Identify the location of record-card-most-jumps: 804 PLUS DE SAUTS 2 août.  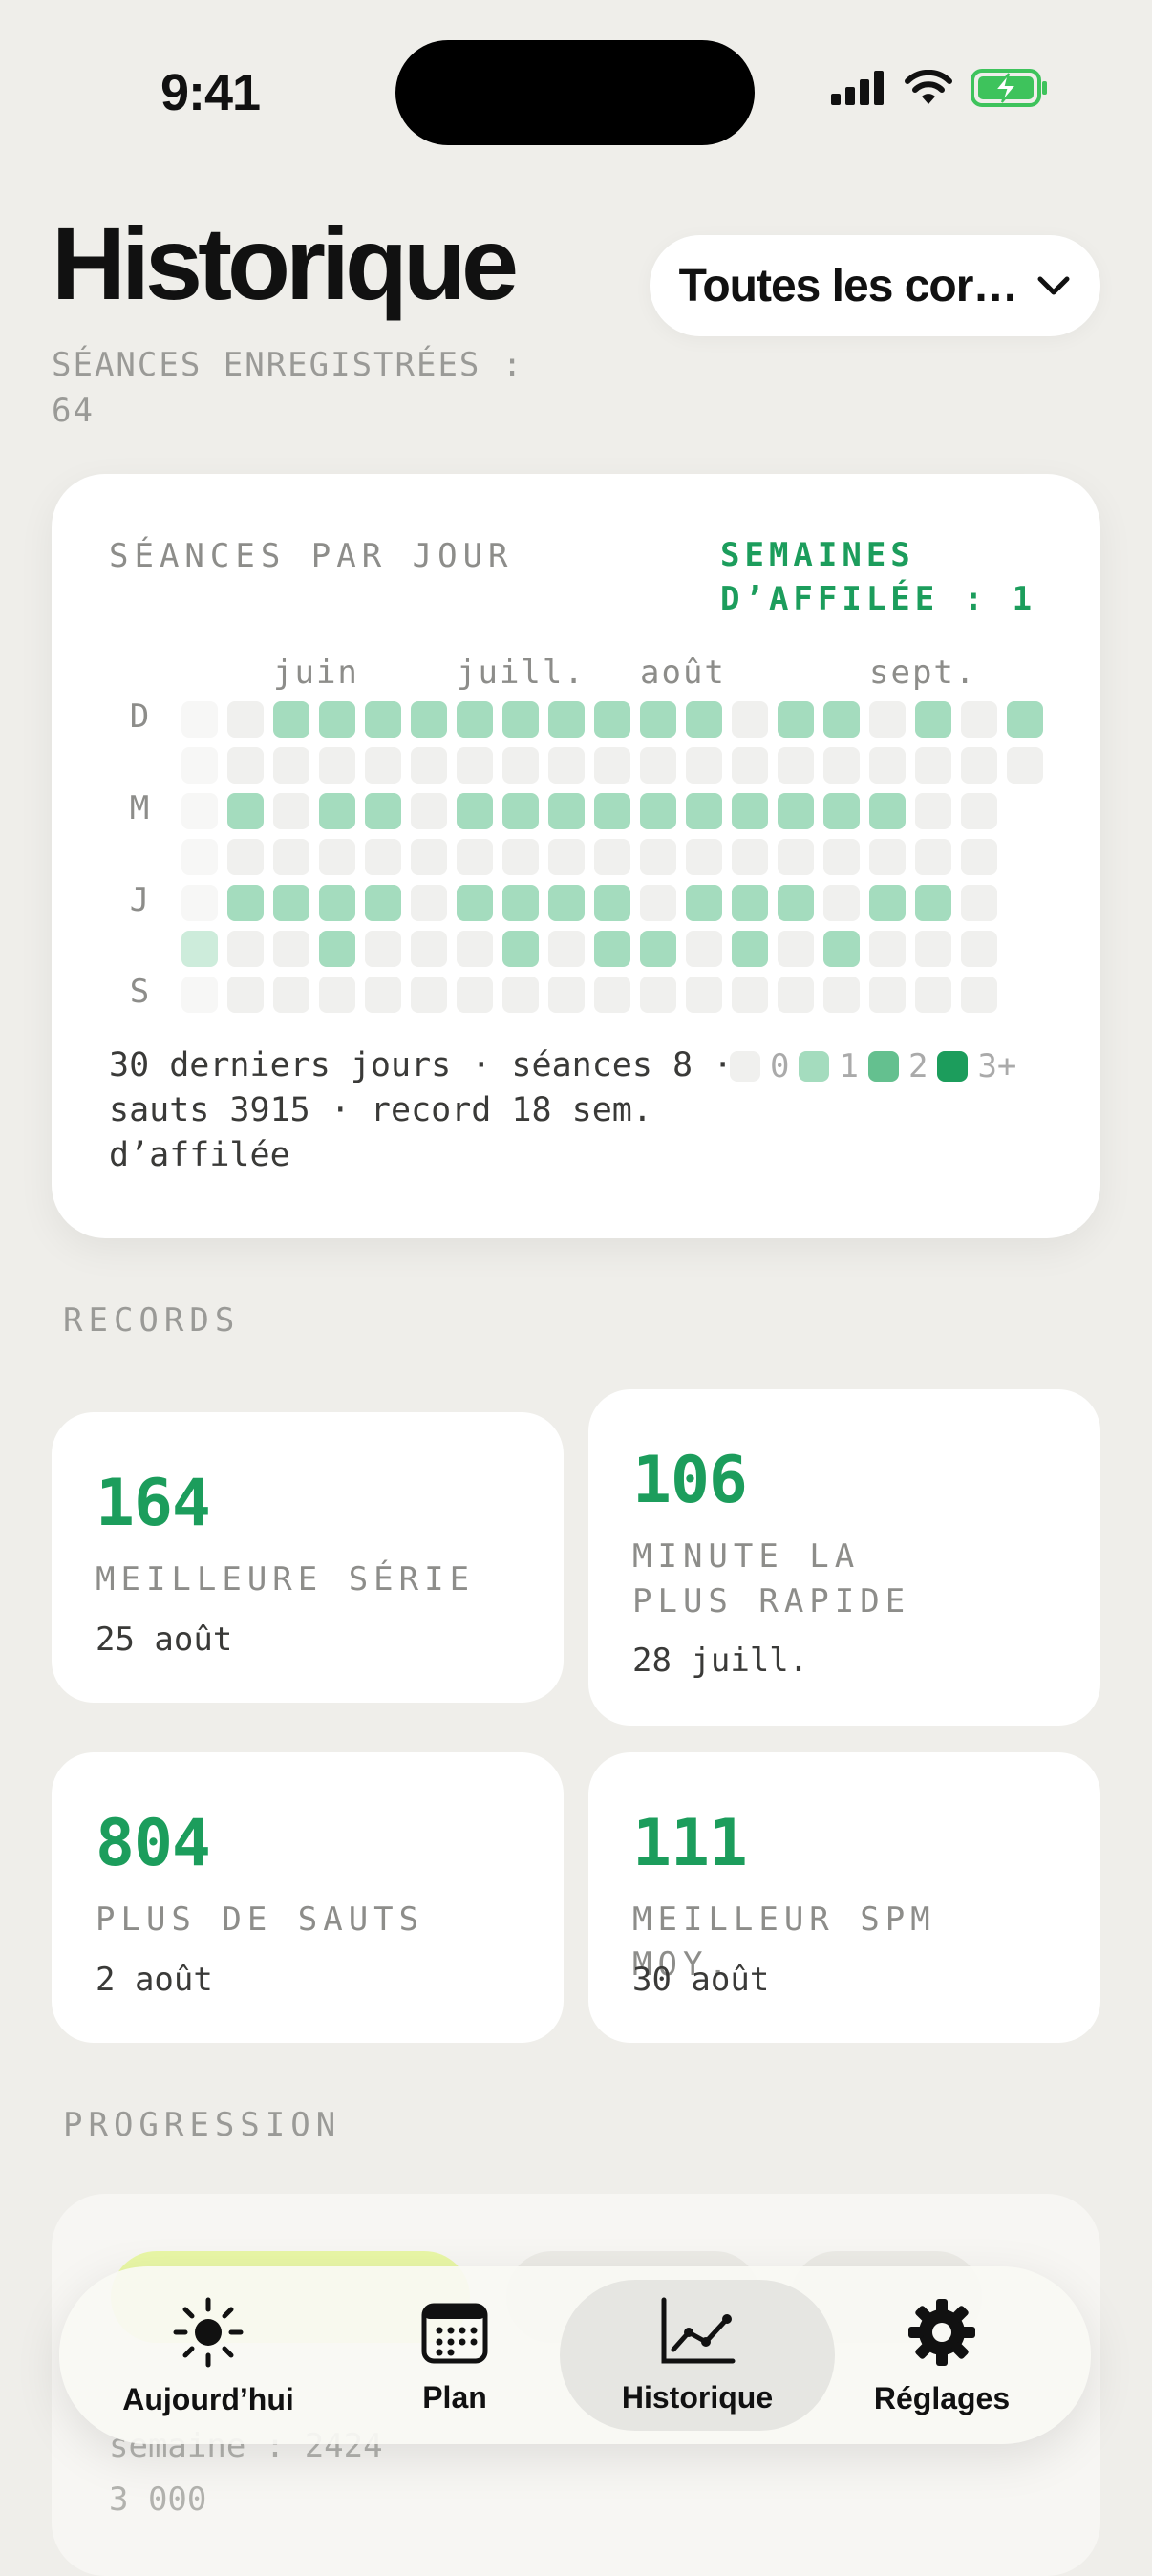
(308, 1897).